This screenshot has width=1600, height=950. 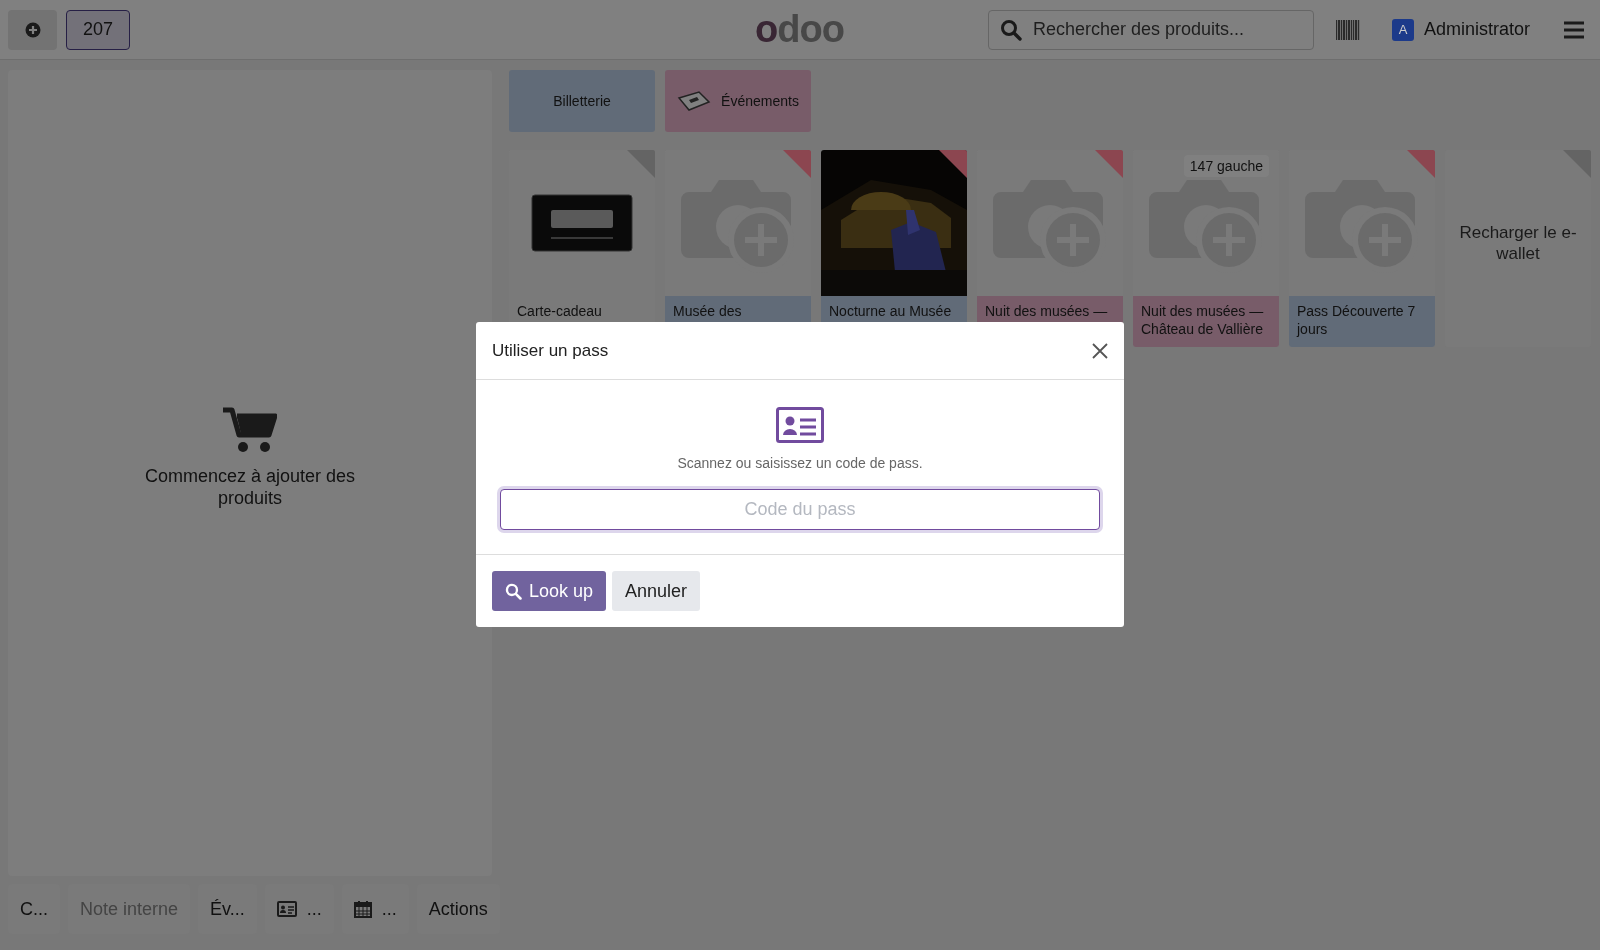 I want to click on product-name: Pass Découverte 7 jours, so click(x=1362, y=321).